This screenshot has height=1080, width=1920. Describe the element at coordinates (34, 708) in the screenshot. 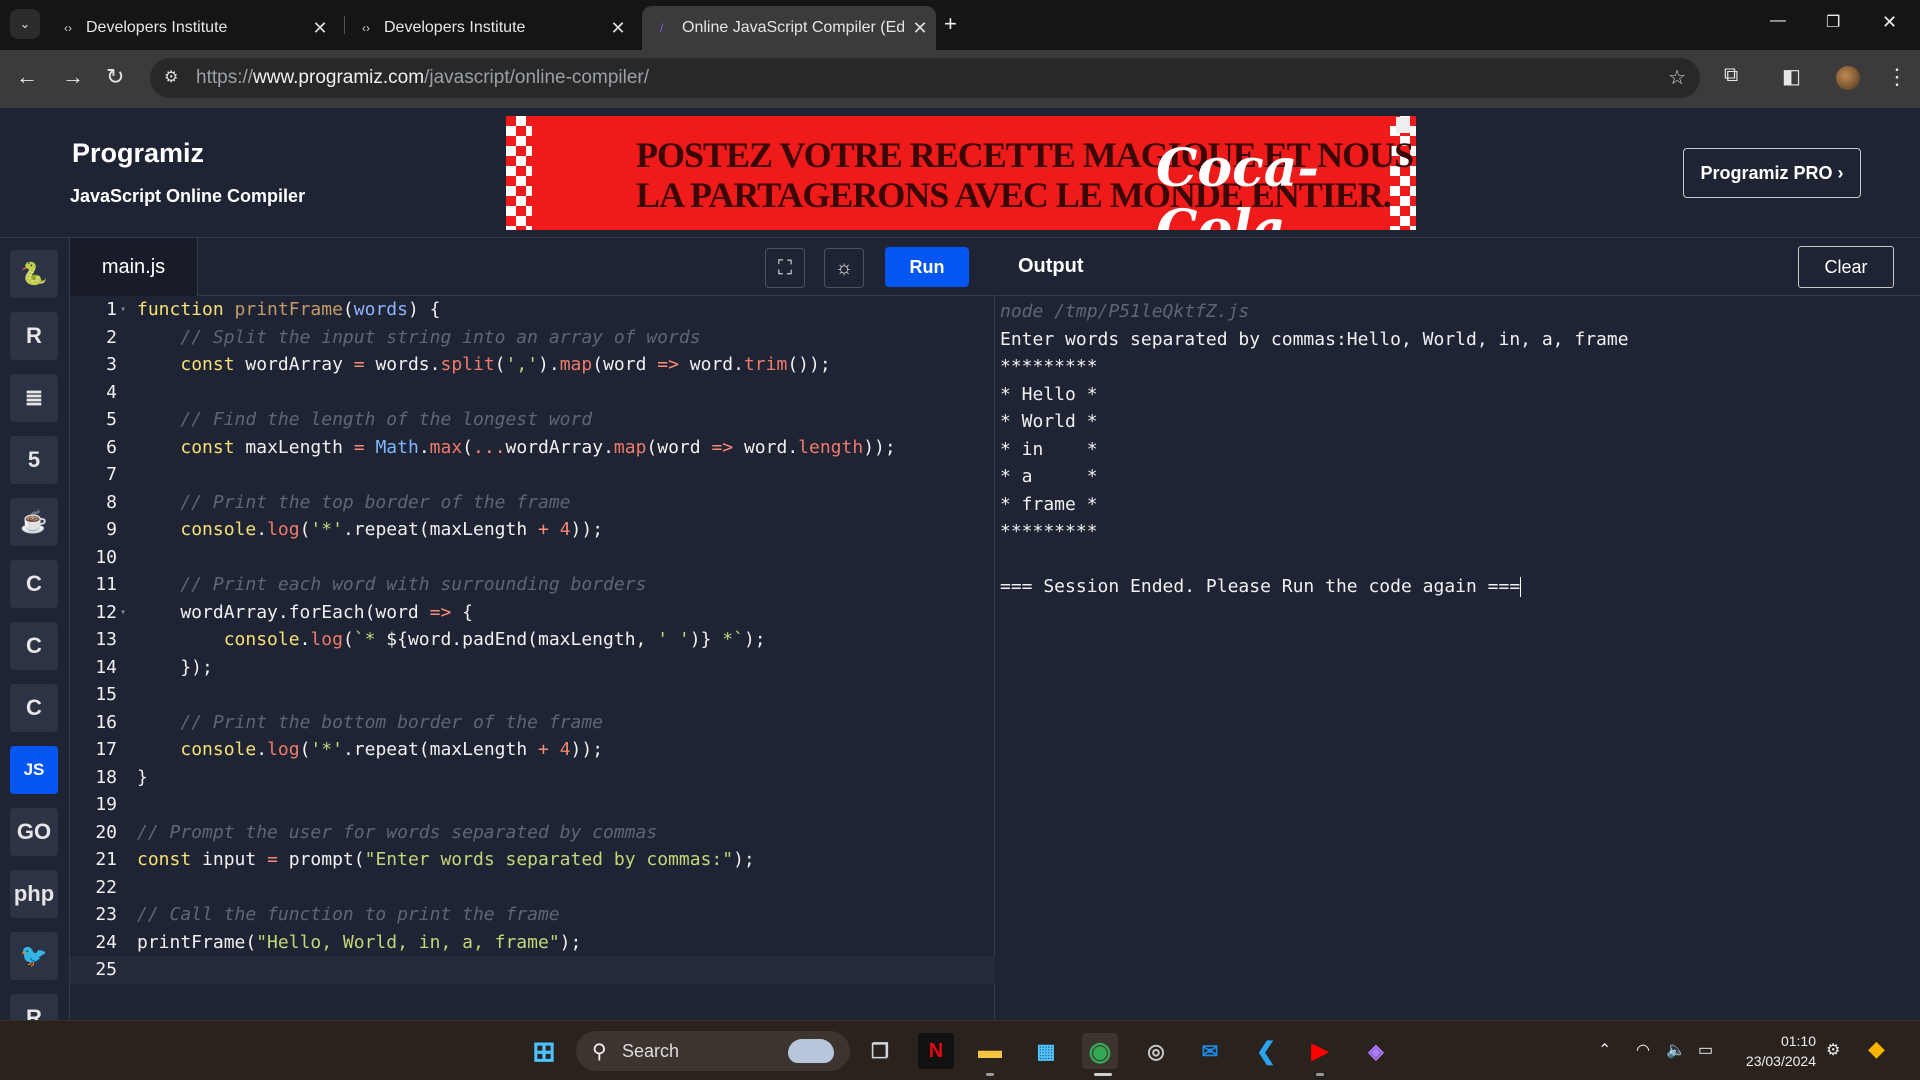

I see `csharp-icon: C` at that location.